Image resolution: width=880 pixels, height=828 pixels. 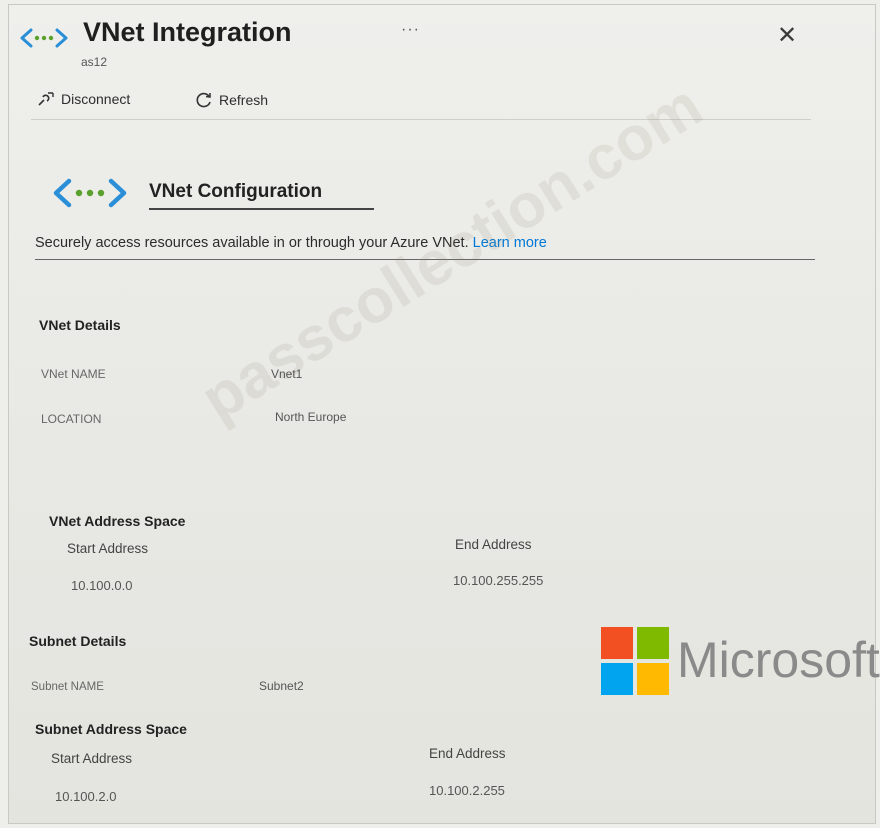 What do you see at coordinates (111, 729) in the screenshot?
I see `subnet-address-space-heading: Subnet Address Space` at bounding box center [111, 729].